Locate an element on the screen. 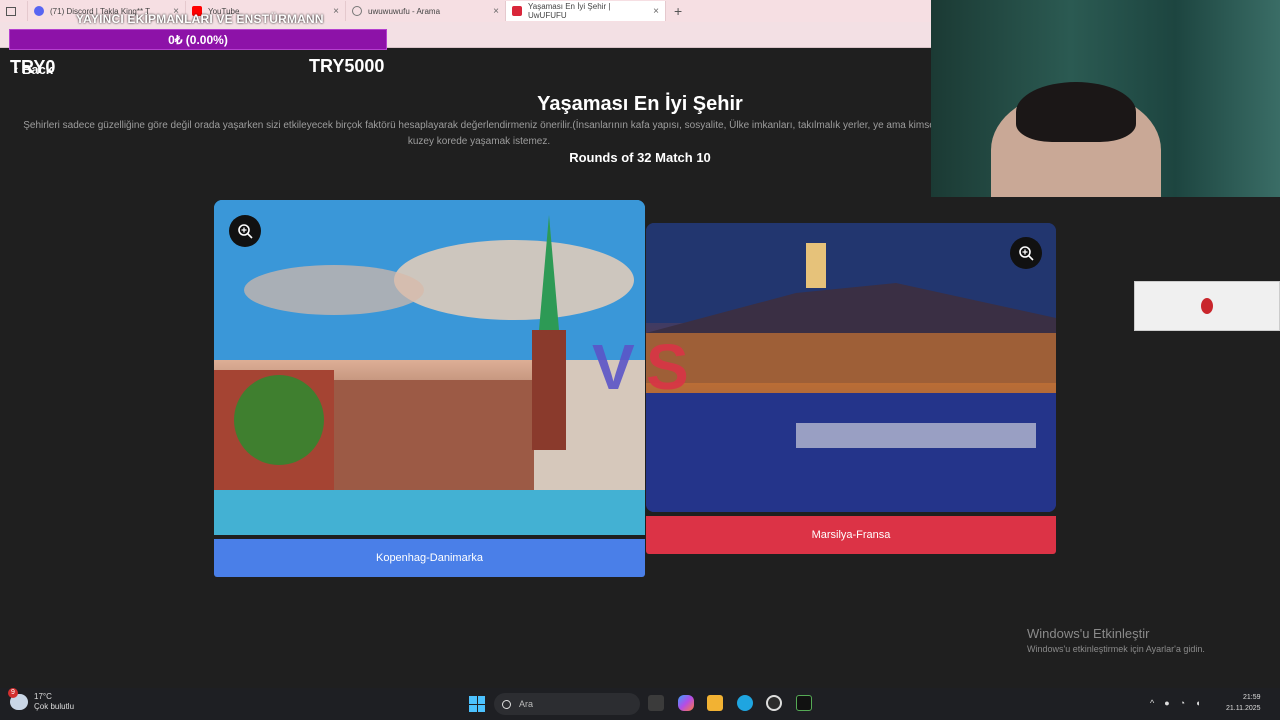 The height and width of the screenshot is (720, 1280). clock-date: 21.11.2025 is located at coordinates (1243, 708).